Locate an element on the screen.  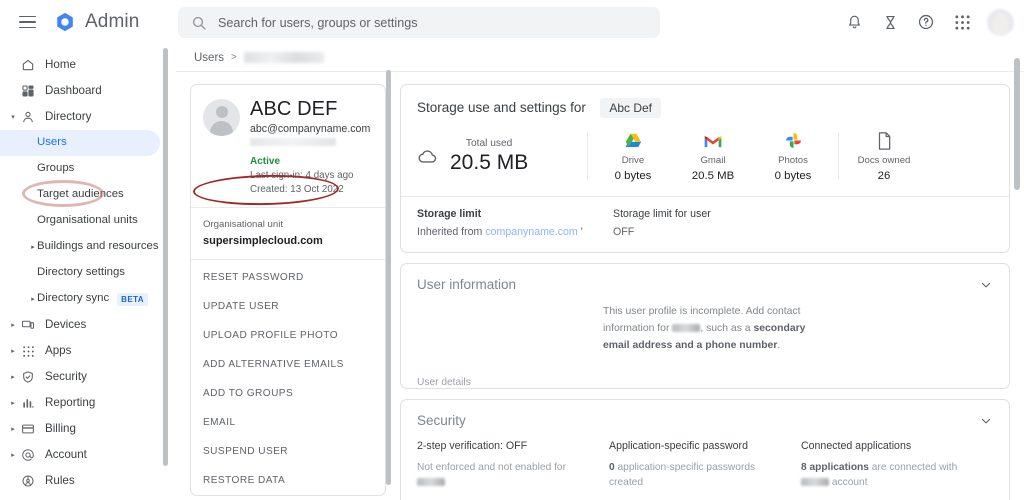
action-update-user: UPDATE USER is located at coordinates (288, 306).